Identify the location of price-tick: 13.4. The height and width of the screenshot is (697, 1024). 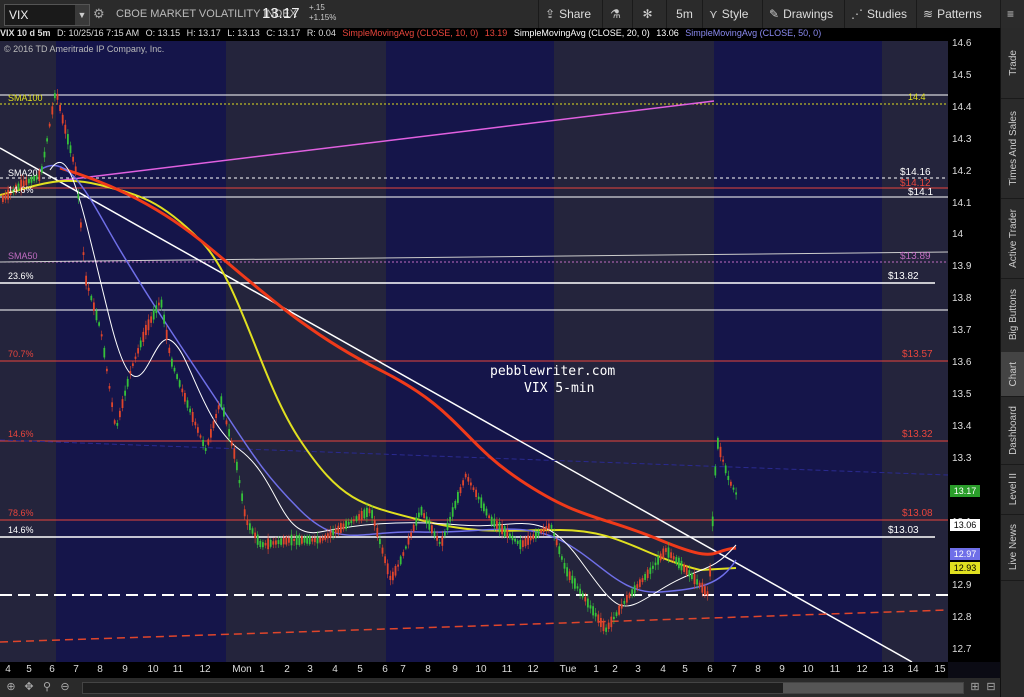
(962, 426).